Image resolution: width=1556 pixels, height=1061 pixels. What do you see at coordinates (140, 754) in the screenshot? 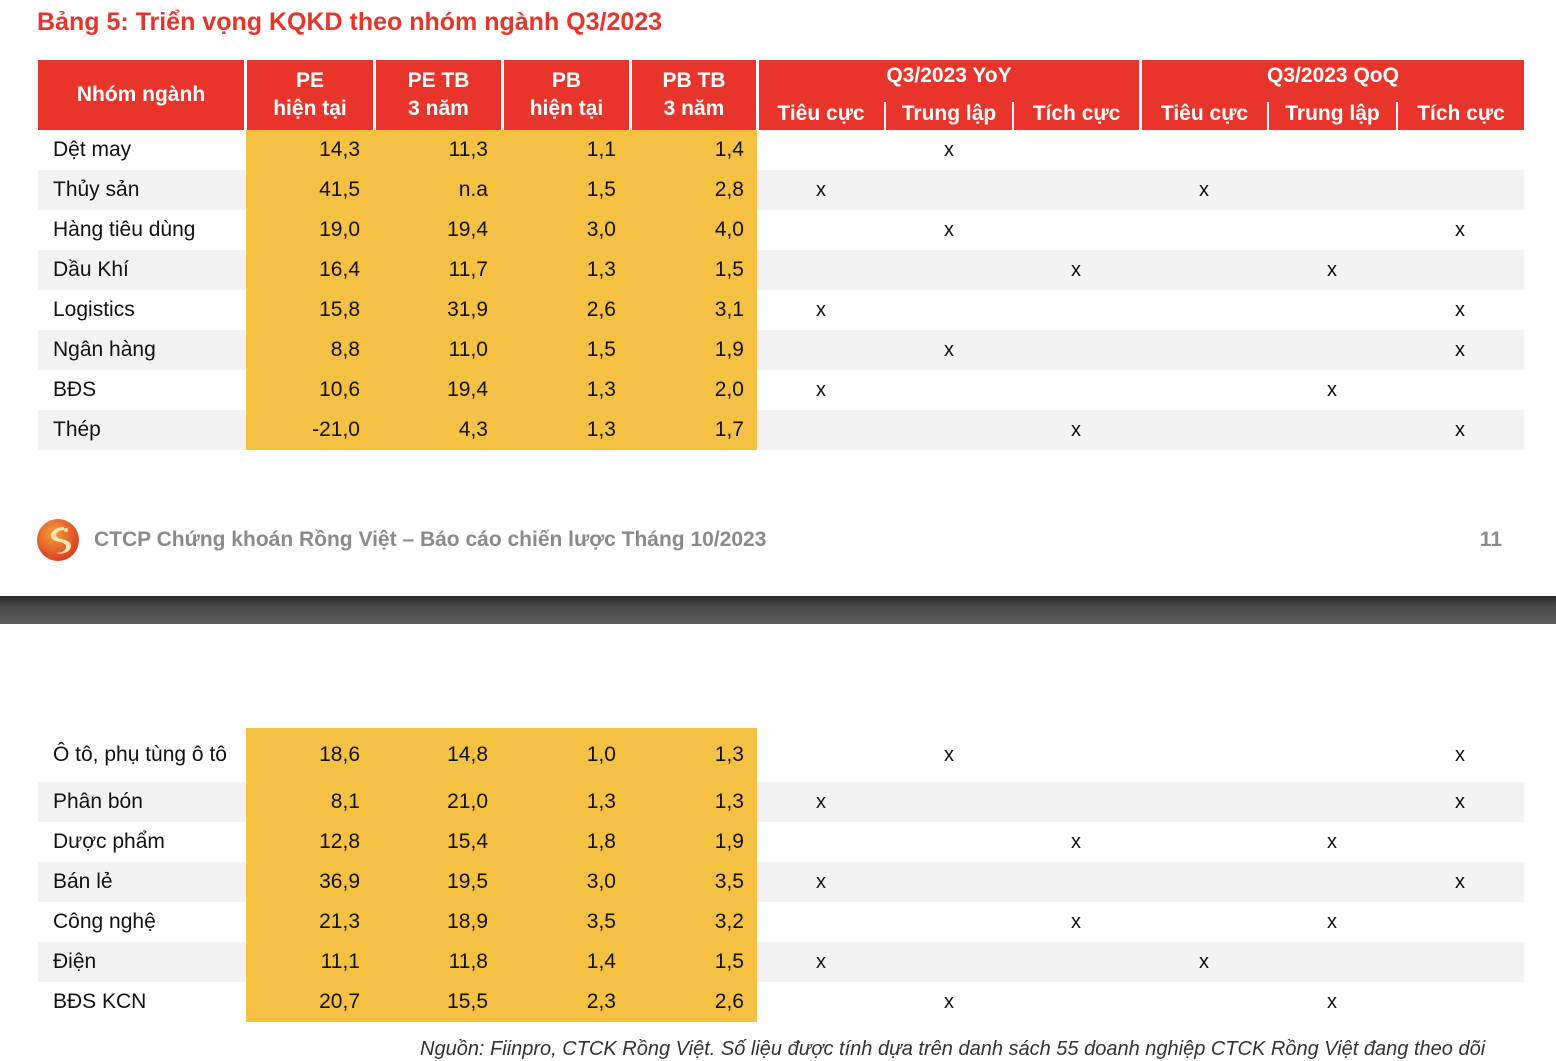
I see `sector-name: Ô tô, phụ tùng ô tô` at bounding box center [140, 754].